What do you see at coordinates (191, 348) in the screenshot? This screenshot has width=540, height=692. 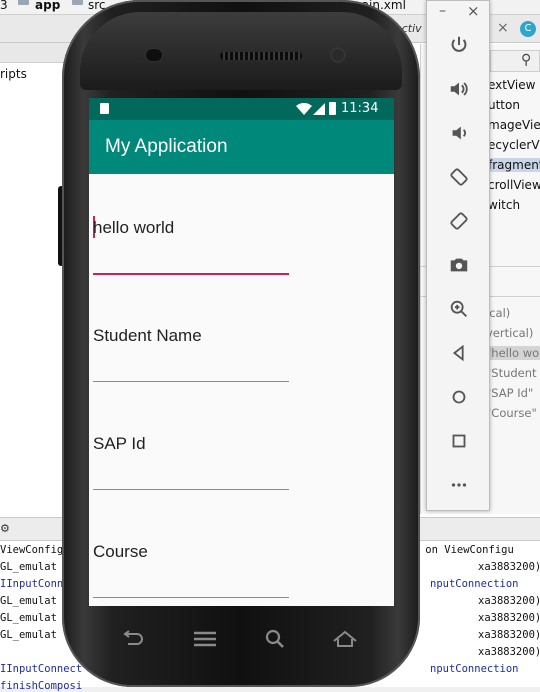 I see `edit-text-student-name: Student Name` at bounding box center [191, 348].